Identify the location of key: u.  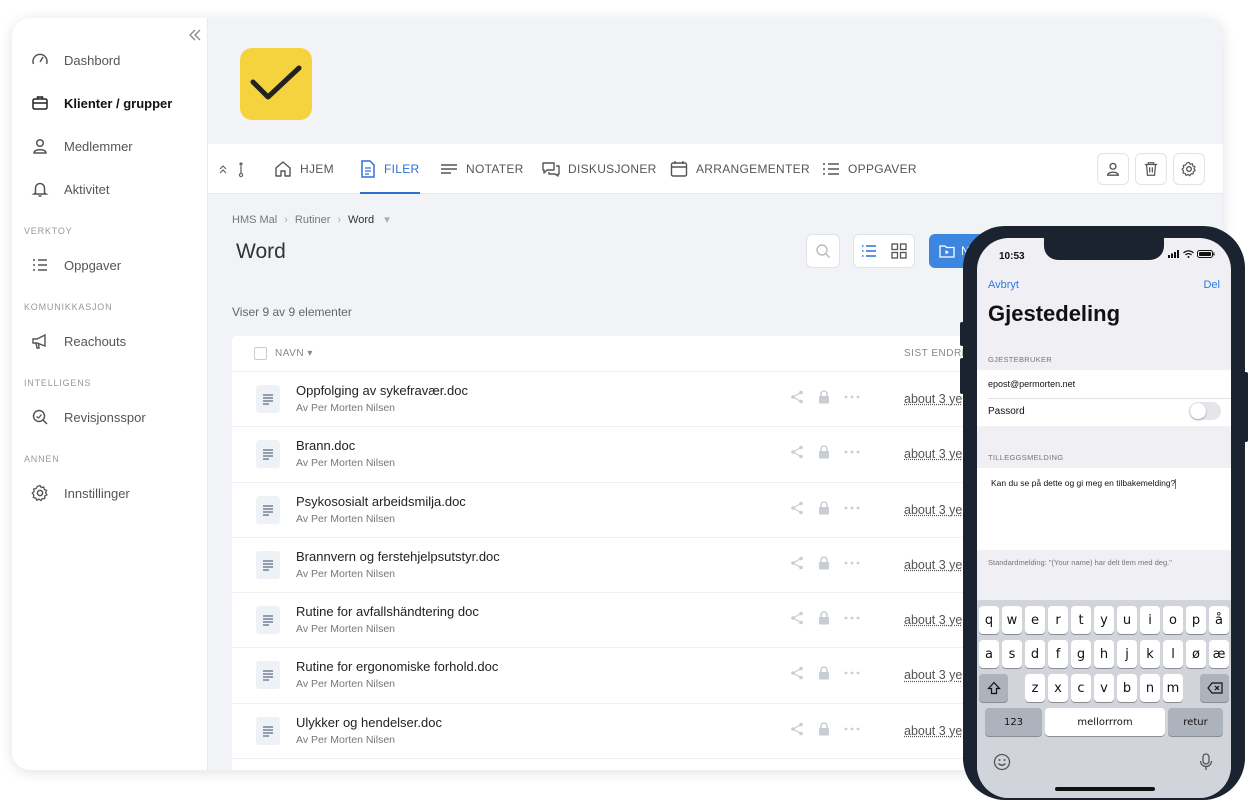
(1127, 620).